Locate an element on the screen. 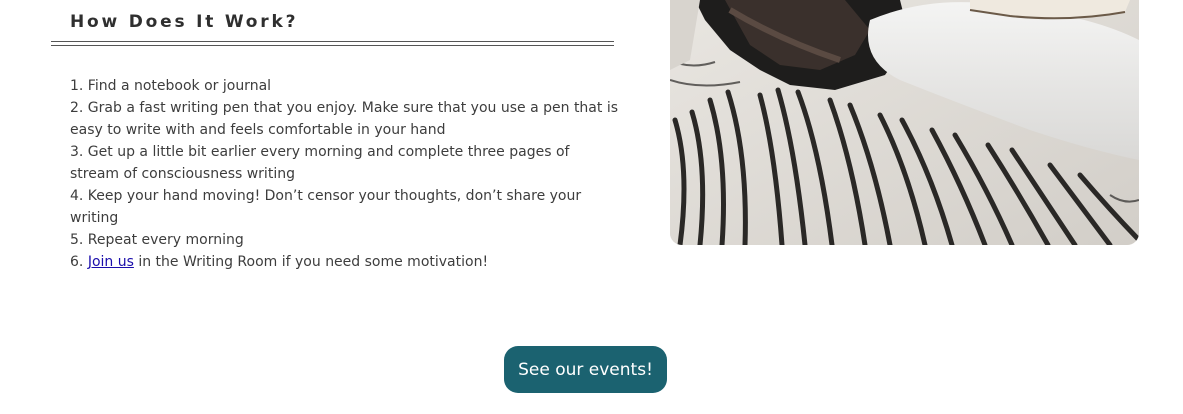 The image size is (1183, 414). list-item: 1. Find a notebook or journal is located at coordinates (171, 86).